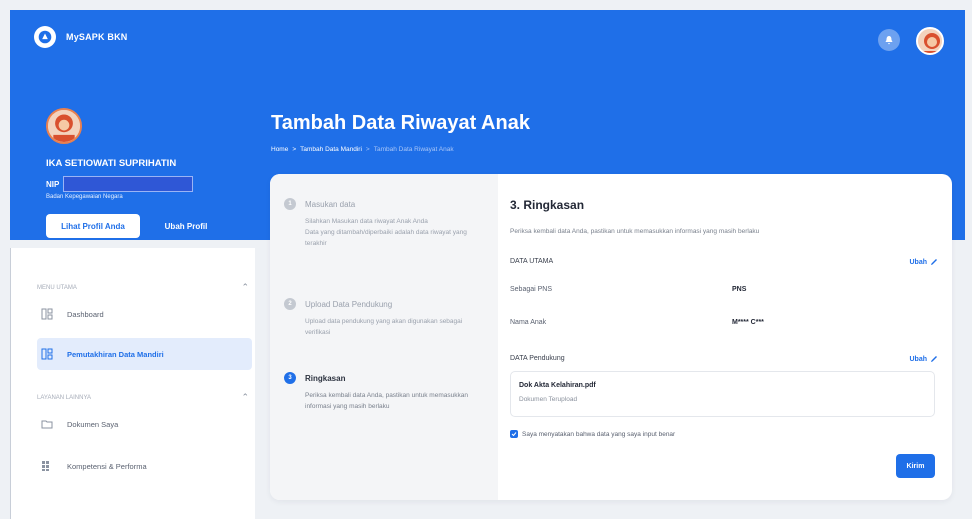 This screenshot has width=972, height=519. Describe the element at coordinates (349, 304) in the screenshot. I see `step-title: Upload Data Pendukung` at that location.